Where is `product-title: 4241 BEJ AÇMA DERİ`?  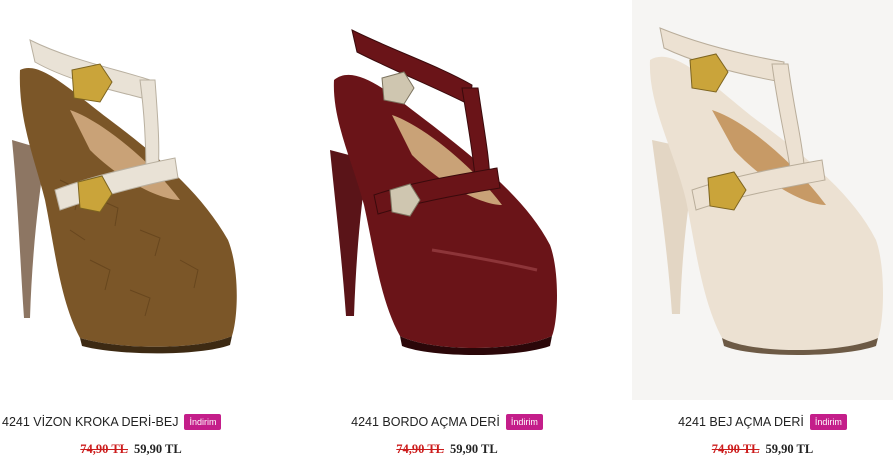 product-title: 4241 BEJ AÇMA DERİ is located at coordinates (741, 422).